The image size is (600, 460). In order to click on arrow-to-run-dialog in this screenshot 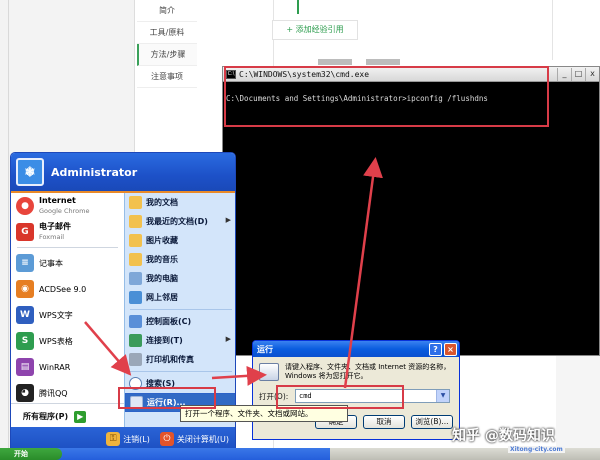, I will do `click(239, 375)`.